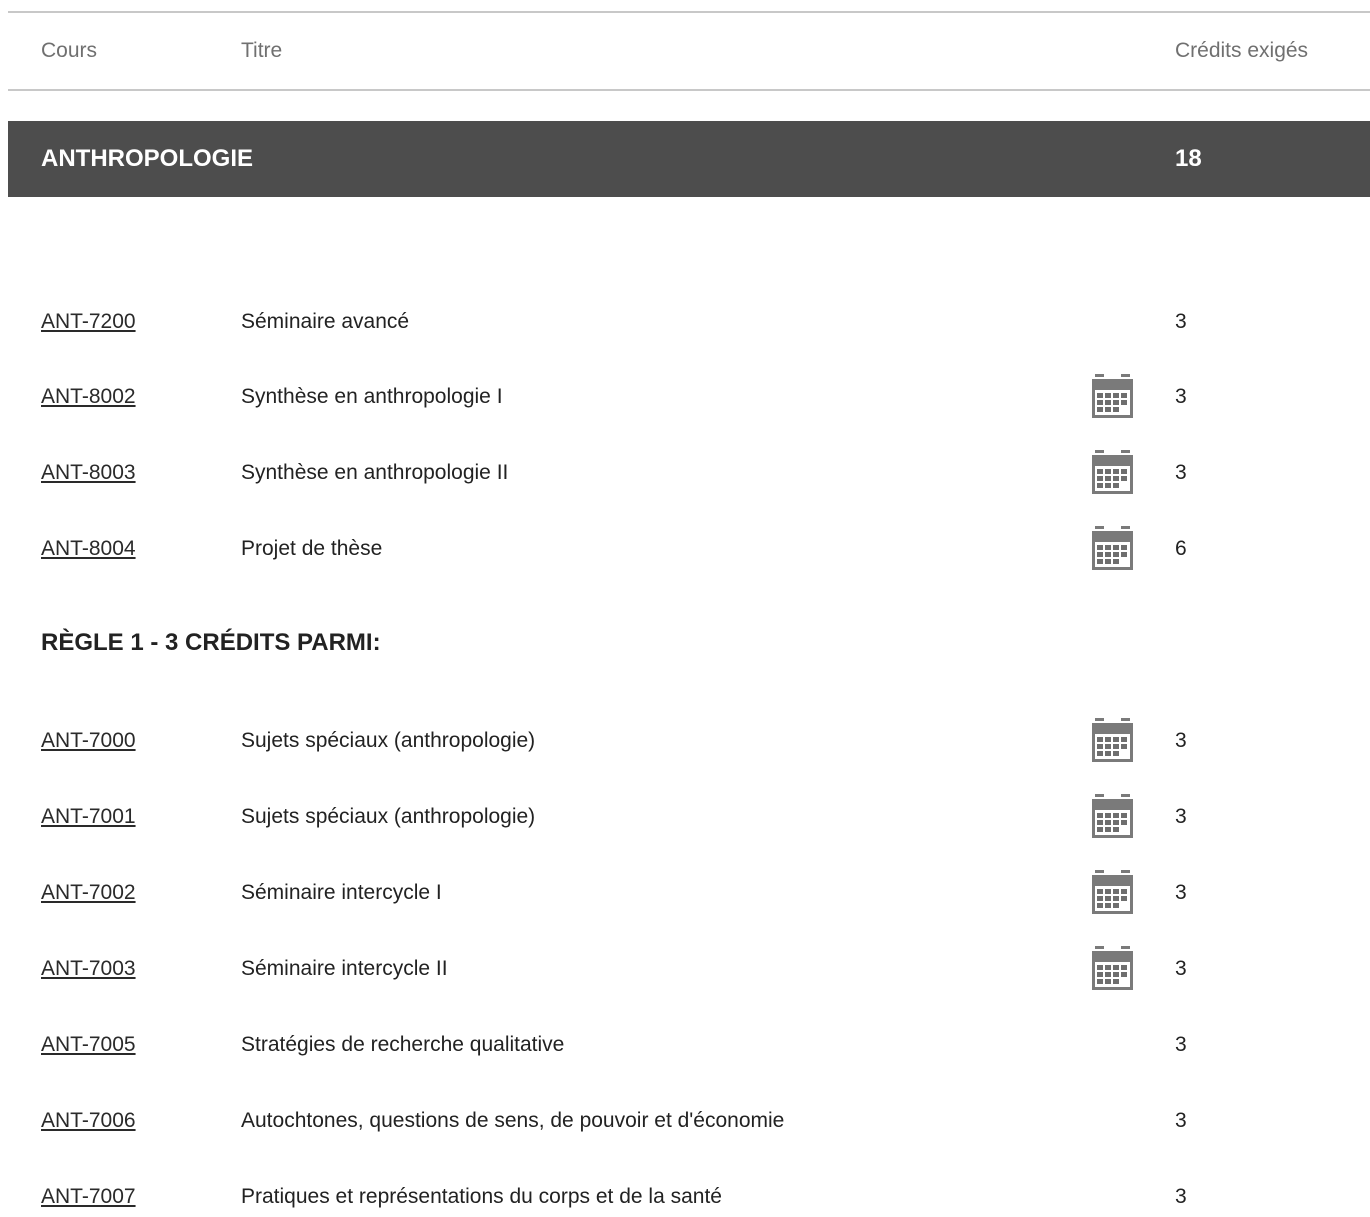 The width and height of the screenshot is (1370, 1217). I want to click on column-header-credits: Crédits exigés, so click(1242, 50).